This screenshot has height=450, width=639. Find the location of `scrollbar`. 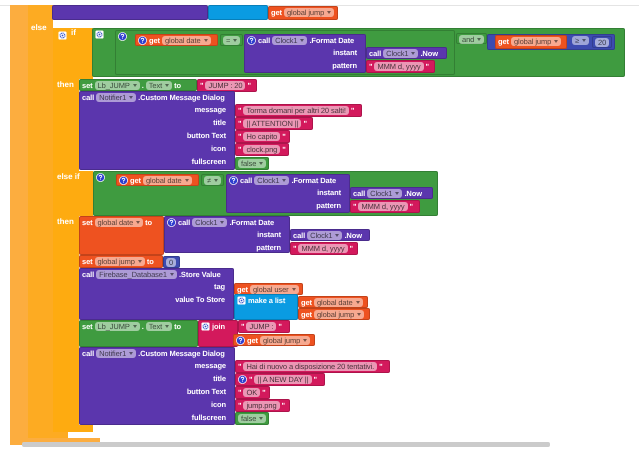

scrollbar is located at coordinates (286, 444).